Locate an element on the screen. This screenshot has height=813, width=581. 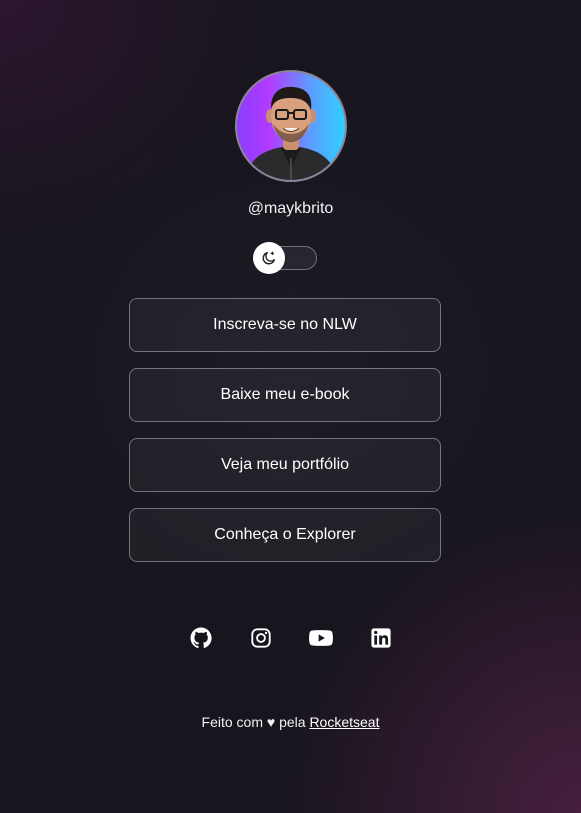
avatar is located at coordinates (290, 126).